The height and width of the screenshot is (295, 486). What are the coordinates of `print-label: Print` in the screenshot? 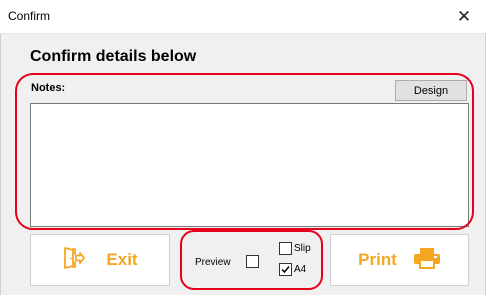 It's located at (377, 259).